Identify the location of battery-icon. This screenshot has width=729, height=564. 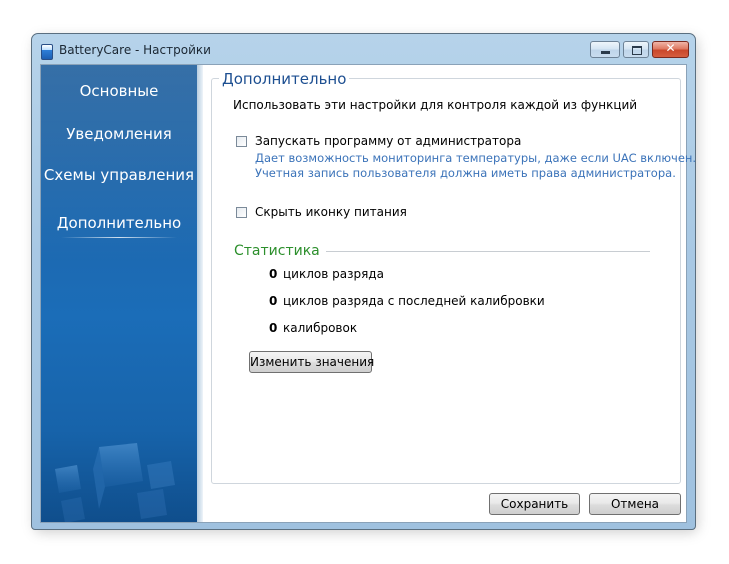
(47, 52).